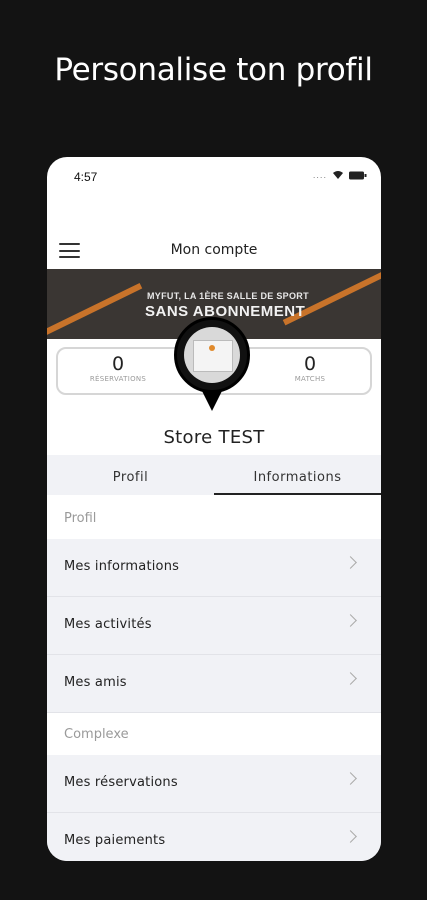  I want to click on reservations-count: 0, so click(118, 364).